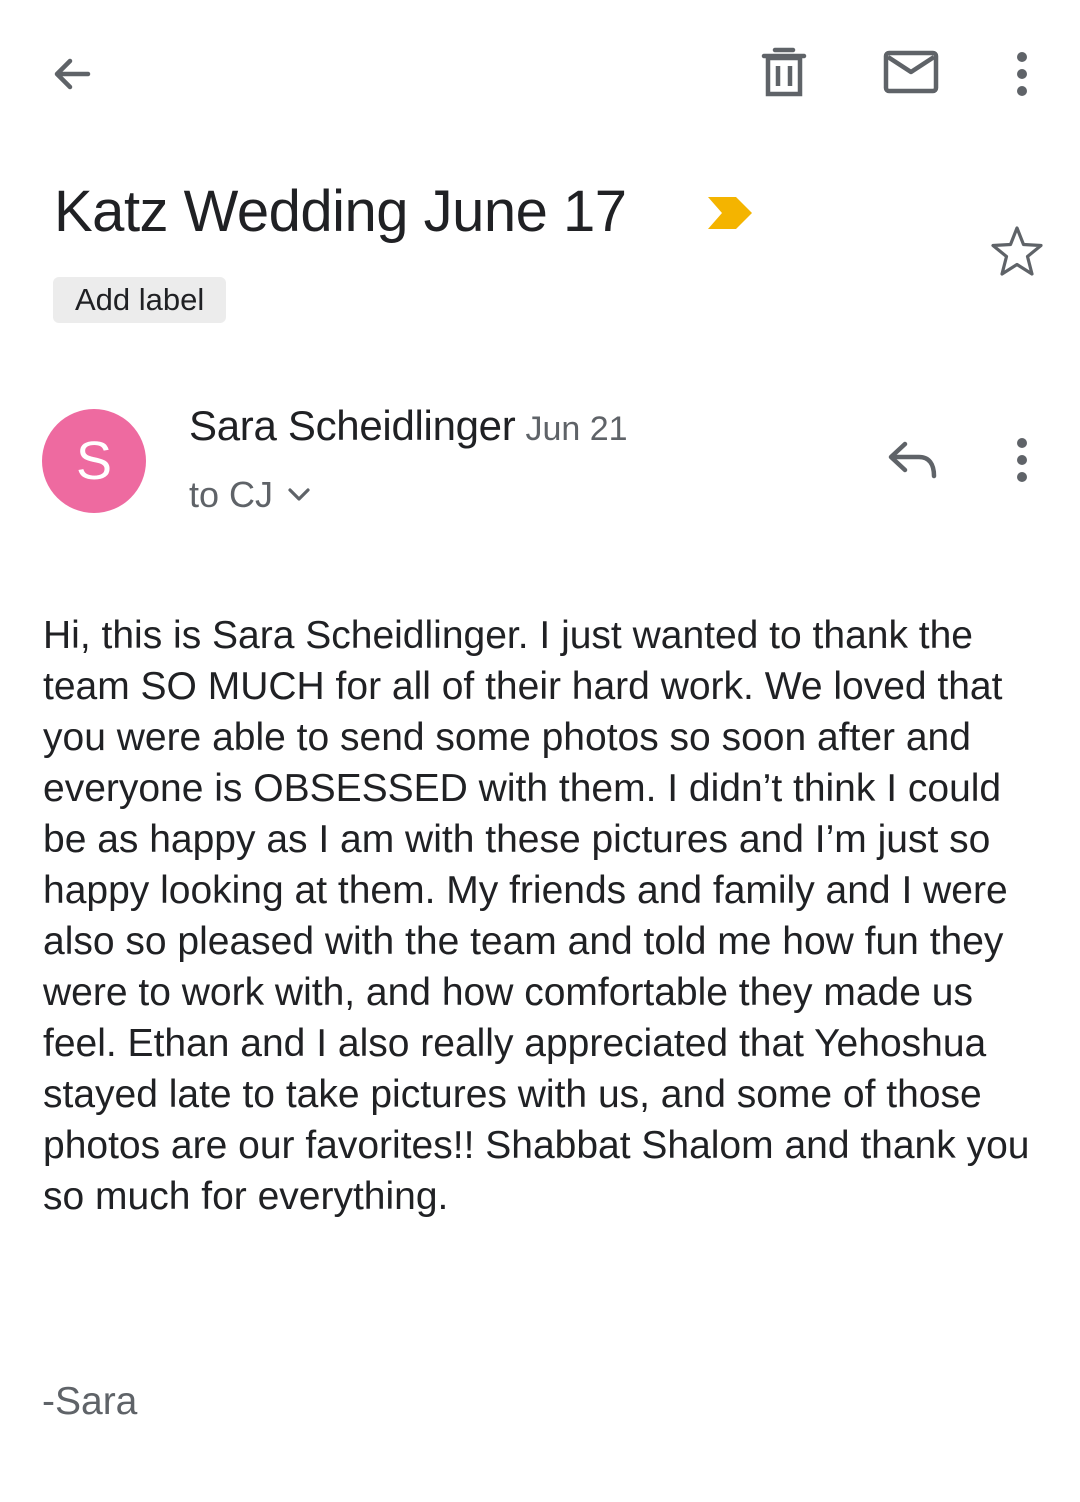 The image size is (1080, 1502). I want to click on importance-marker-icon, so click(730, 213).